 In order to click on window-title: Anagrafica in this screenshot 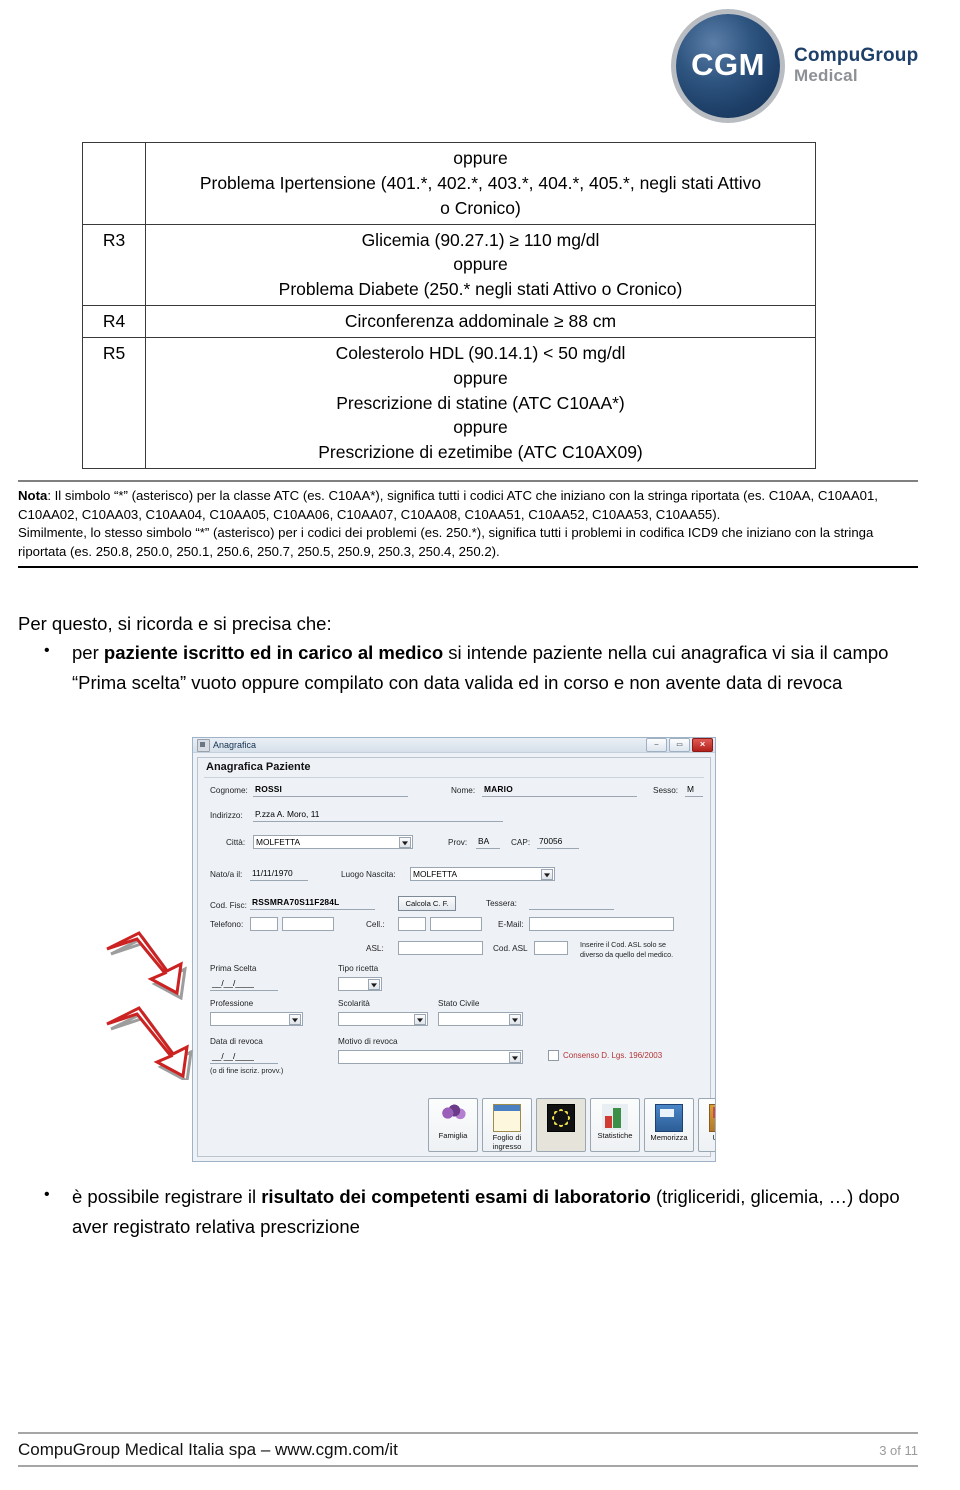, I will do `click(235, 745)`.